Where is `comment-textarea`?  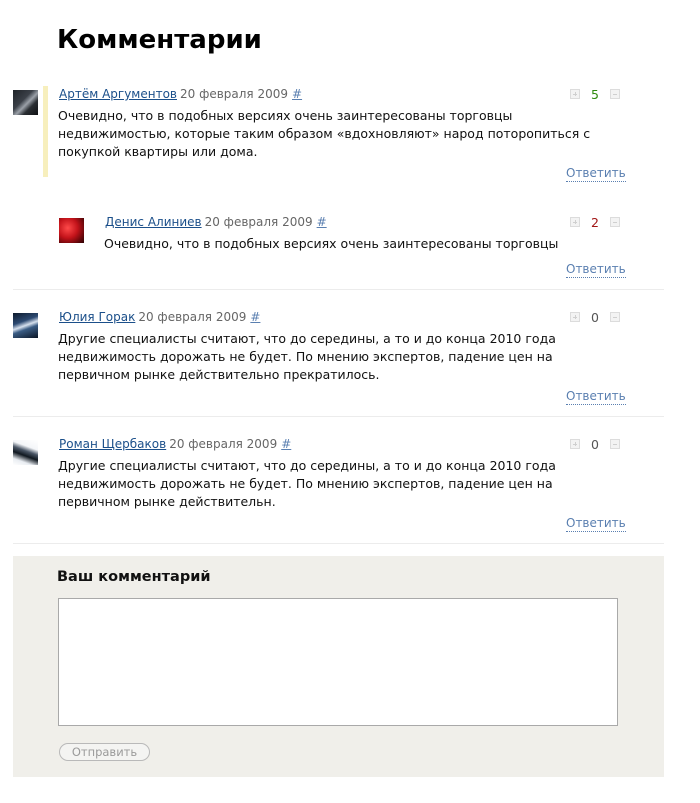 comment-textarea is located at coordinates (338, 662).